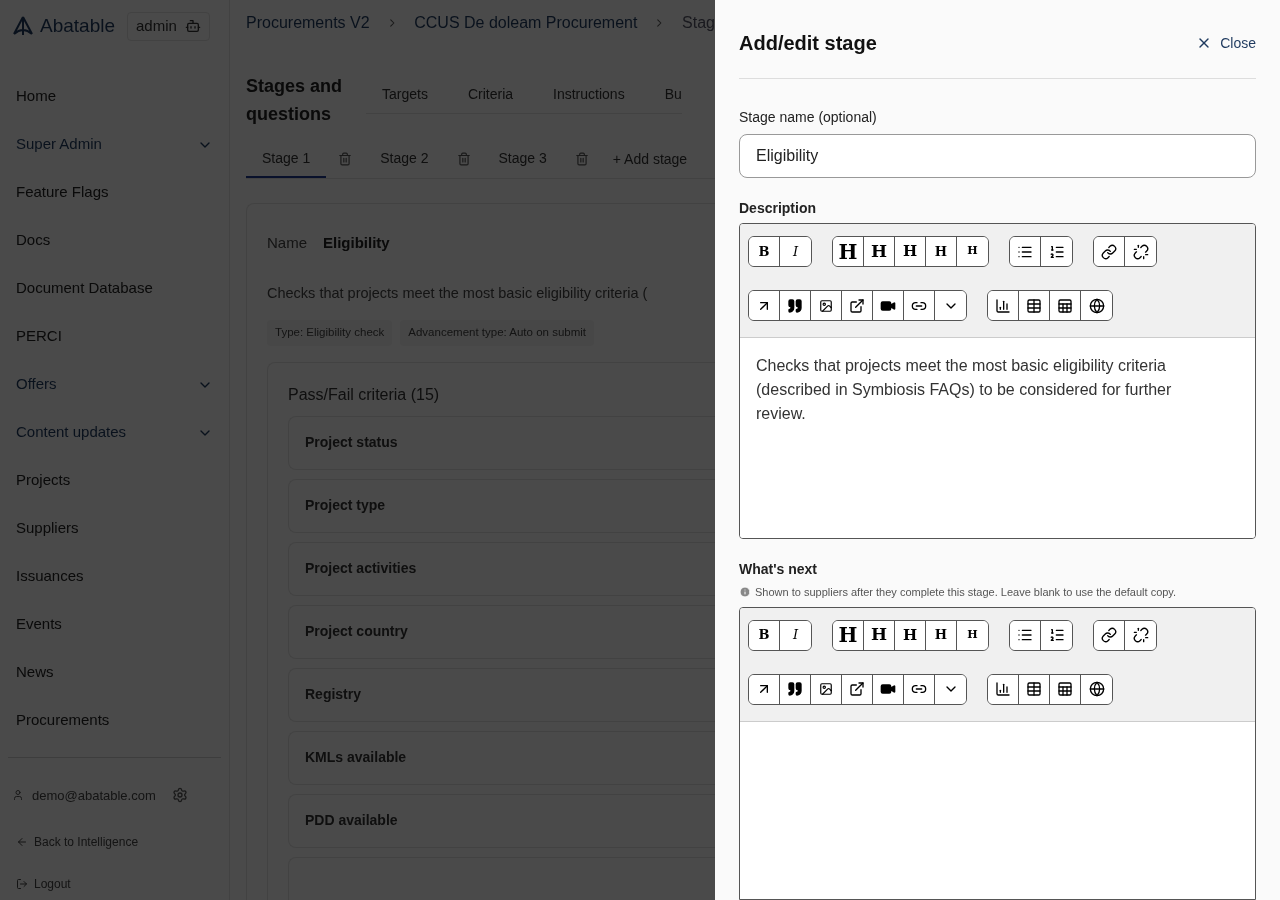 Image resolution: width=1280 pixels, height=900 pixels. I want to click on field-hint: Shown to suppliers after they complete this stage. Leave blank to use the default copy., so click(966, 592).